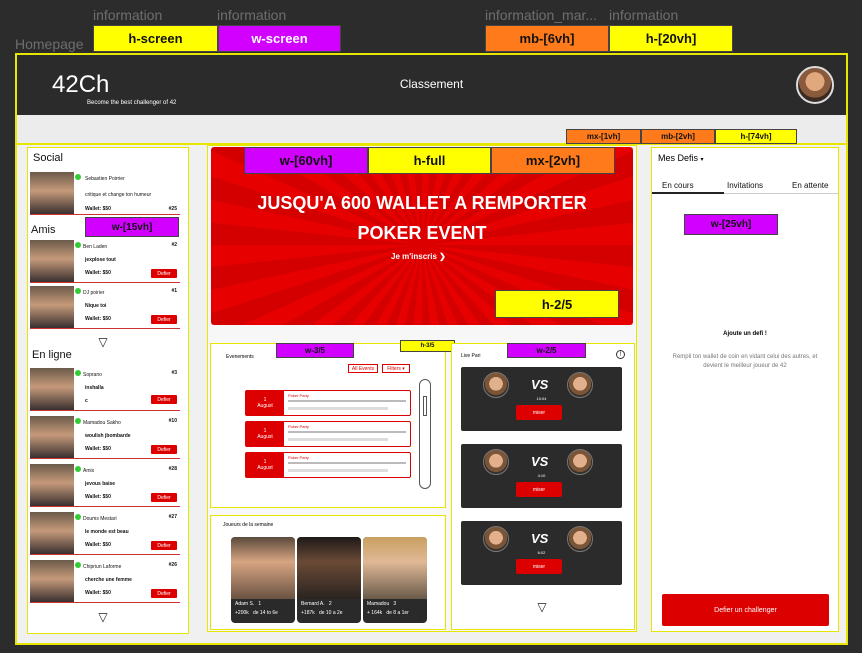 The width and height of the screenshot is (862, 653). What do you see at coordinates (681, 158) in the screenshot?
I see `challenges-title: Mes Defis ▾` at bounding box center [681, 158].